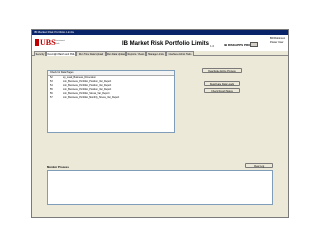  What do you see at coordinates (60, 42) in the screenshot?
I see `logo-subtitle: Investment Bank` at bounding box center [60, 42].